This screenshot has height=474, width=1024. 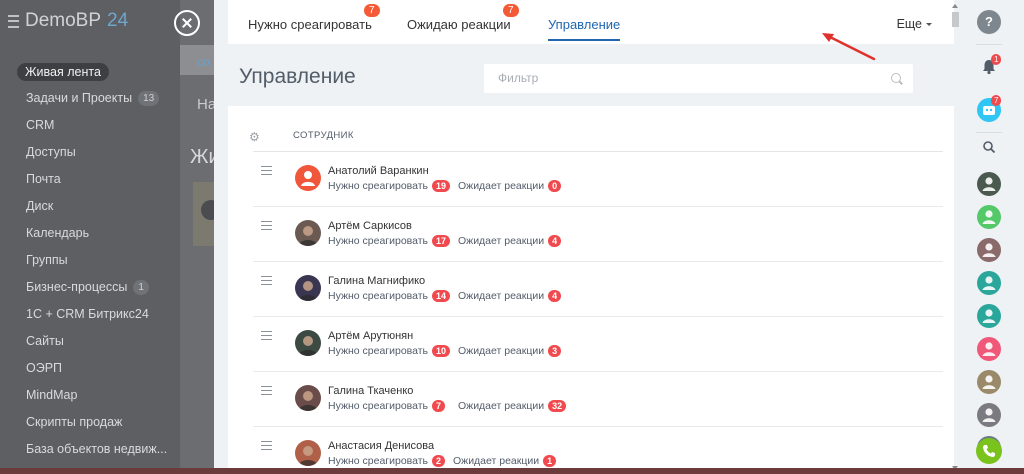 I want to click on employee-name: Анатолий Варанкин, so click(x=378, y=171).